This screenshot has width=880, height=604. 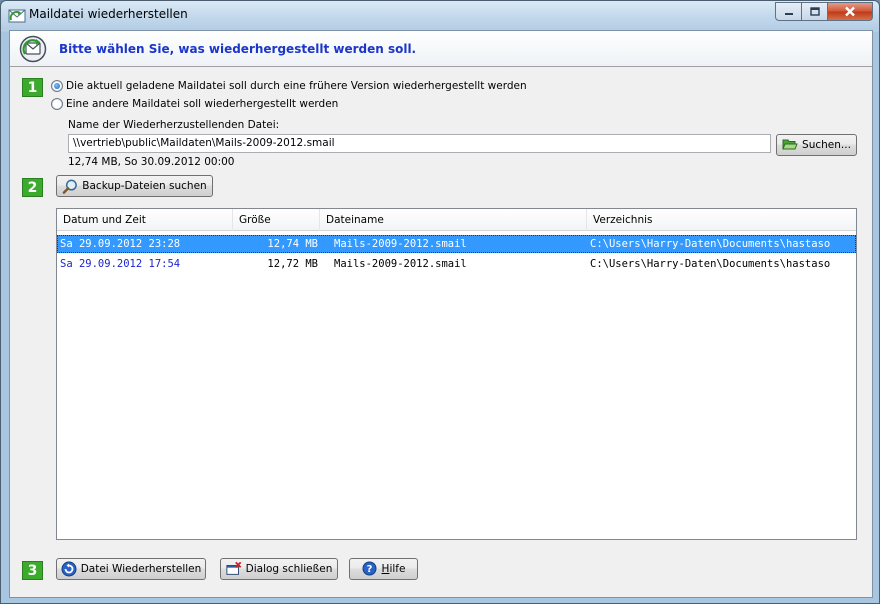 What do you see at coordinates (32, 87) in the screenshot?
I see `step-1-badge: 1` at bounding box center [32, 87].